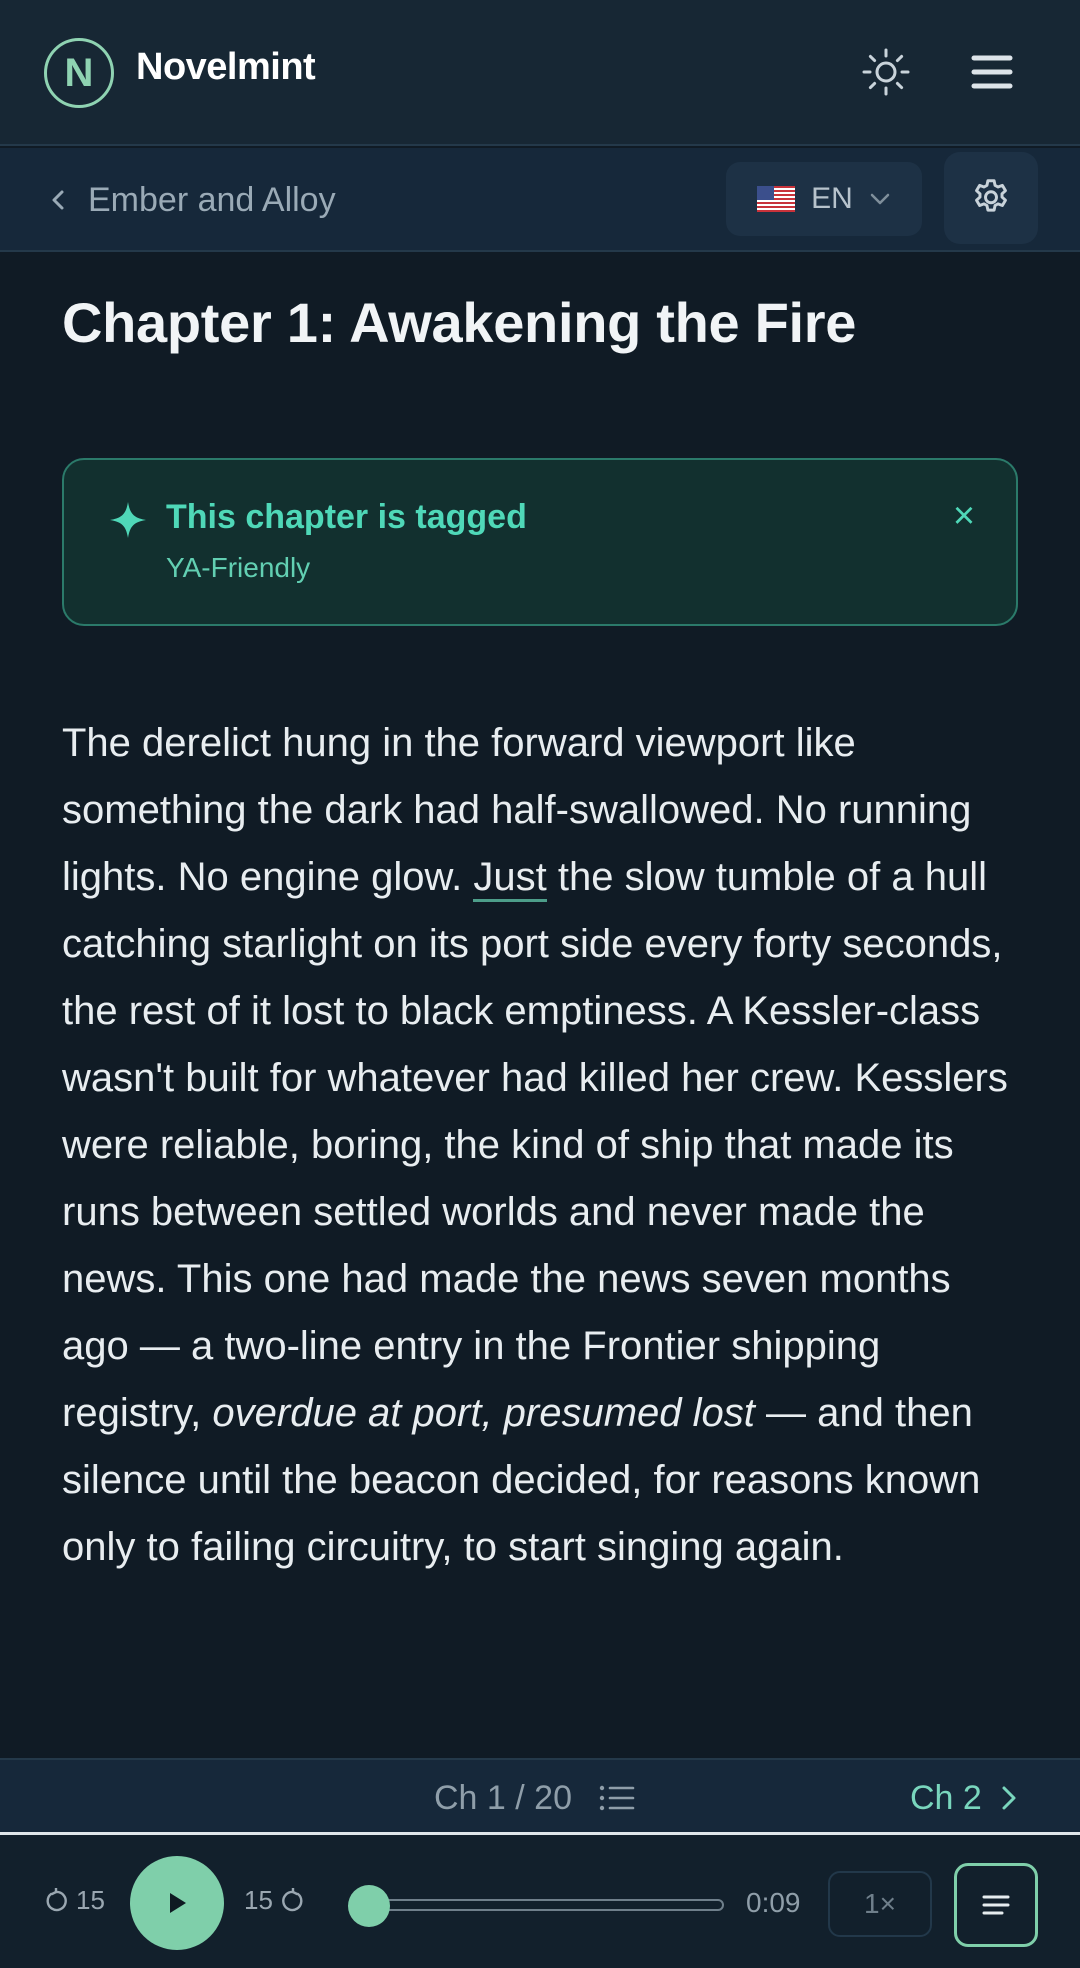 This screenshot has height=1968, width=1080. What do you see at coordinates (538, 1905) in the screenshot?
I see `progress-track` at bounding box center [538, 1905].